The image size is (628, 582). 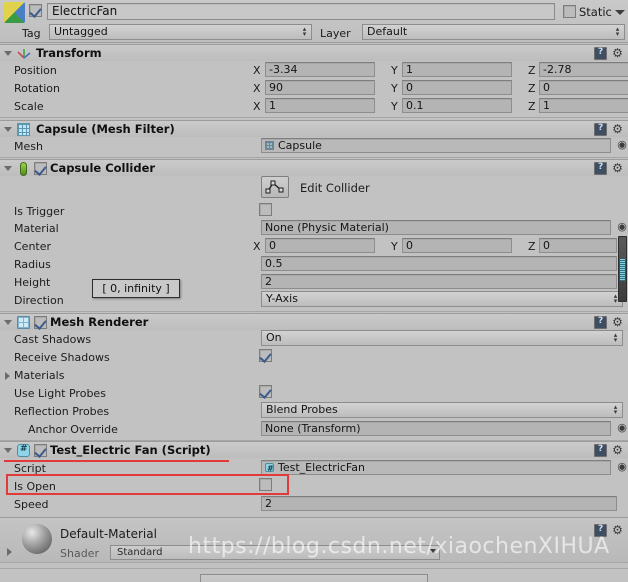 I want to click on center-y-input: 0, so click(x=457, y=245).